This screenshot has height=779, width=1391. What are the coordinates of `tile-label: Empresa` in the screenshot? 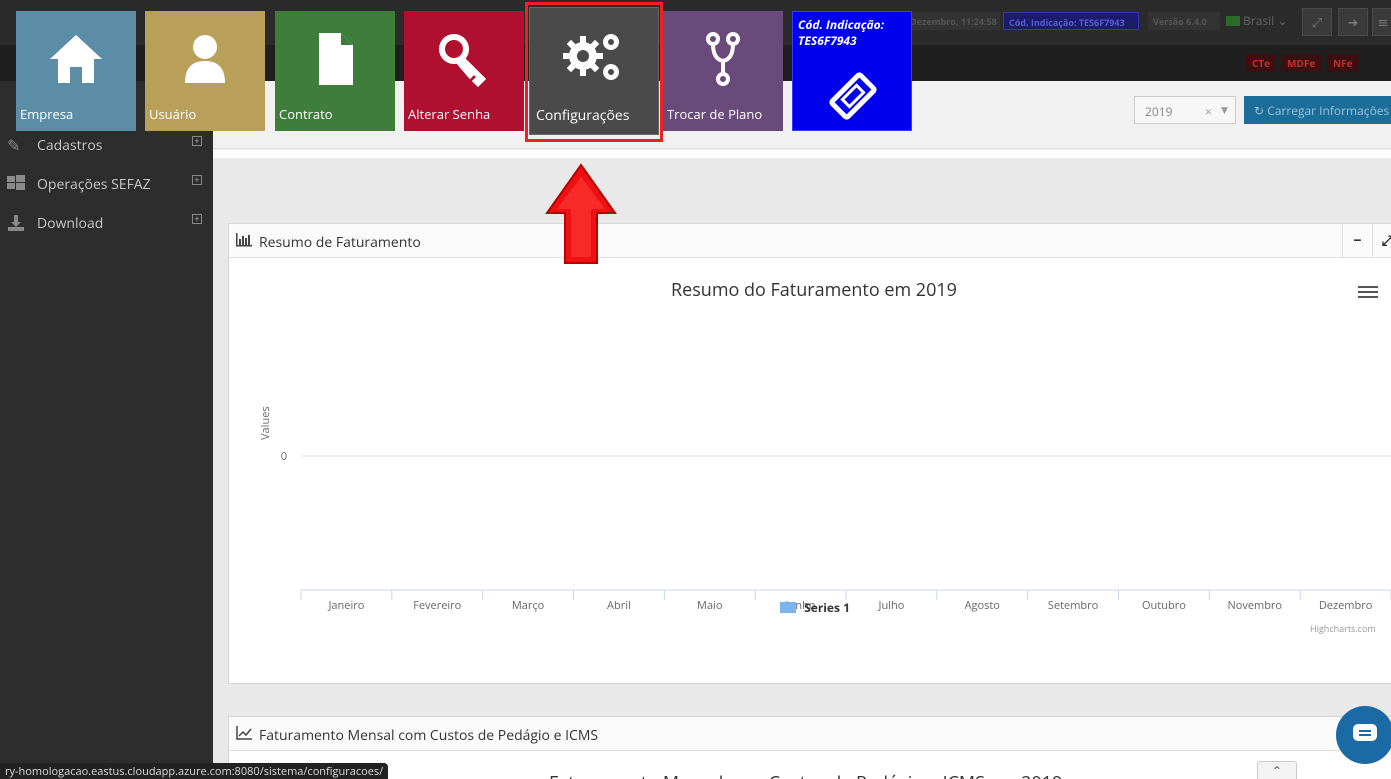 It's located at (47, 114).